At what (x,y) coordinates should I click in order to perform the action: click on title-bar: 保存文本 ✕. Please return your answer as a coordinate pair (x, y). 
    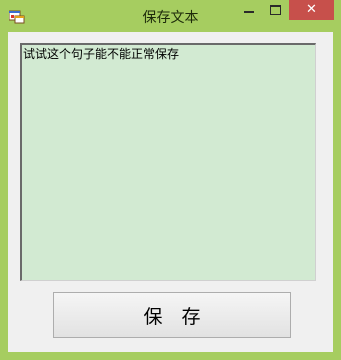
    Looking at the image, I should click on (170, 16).